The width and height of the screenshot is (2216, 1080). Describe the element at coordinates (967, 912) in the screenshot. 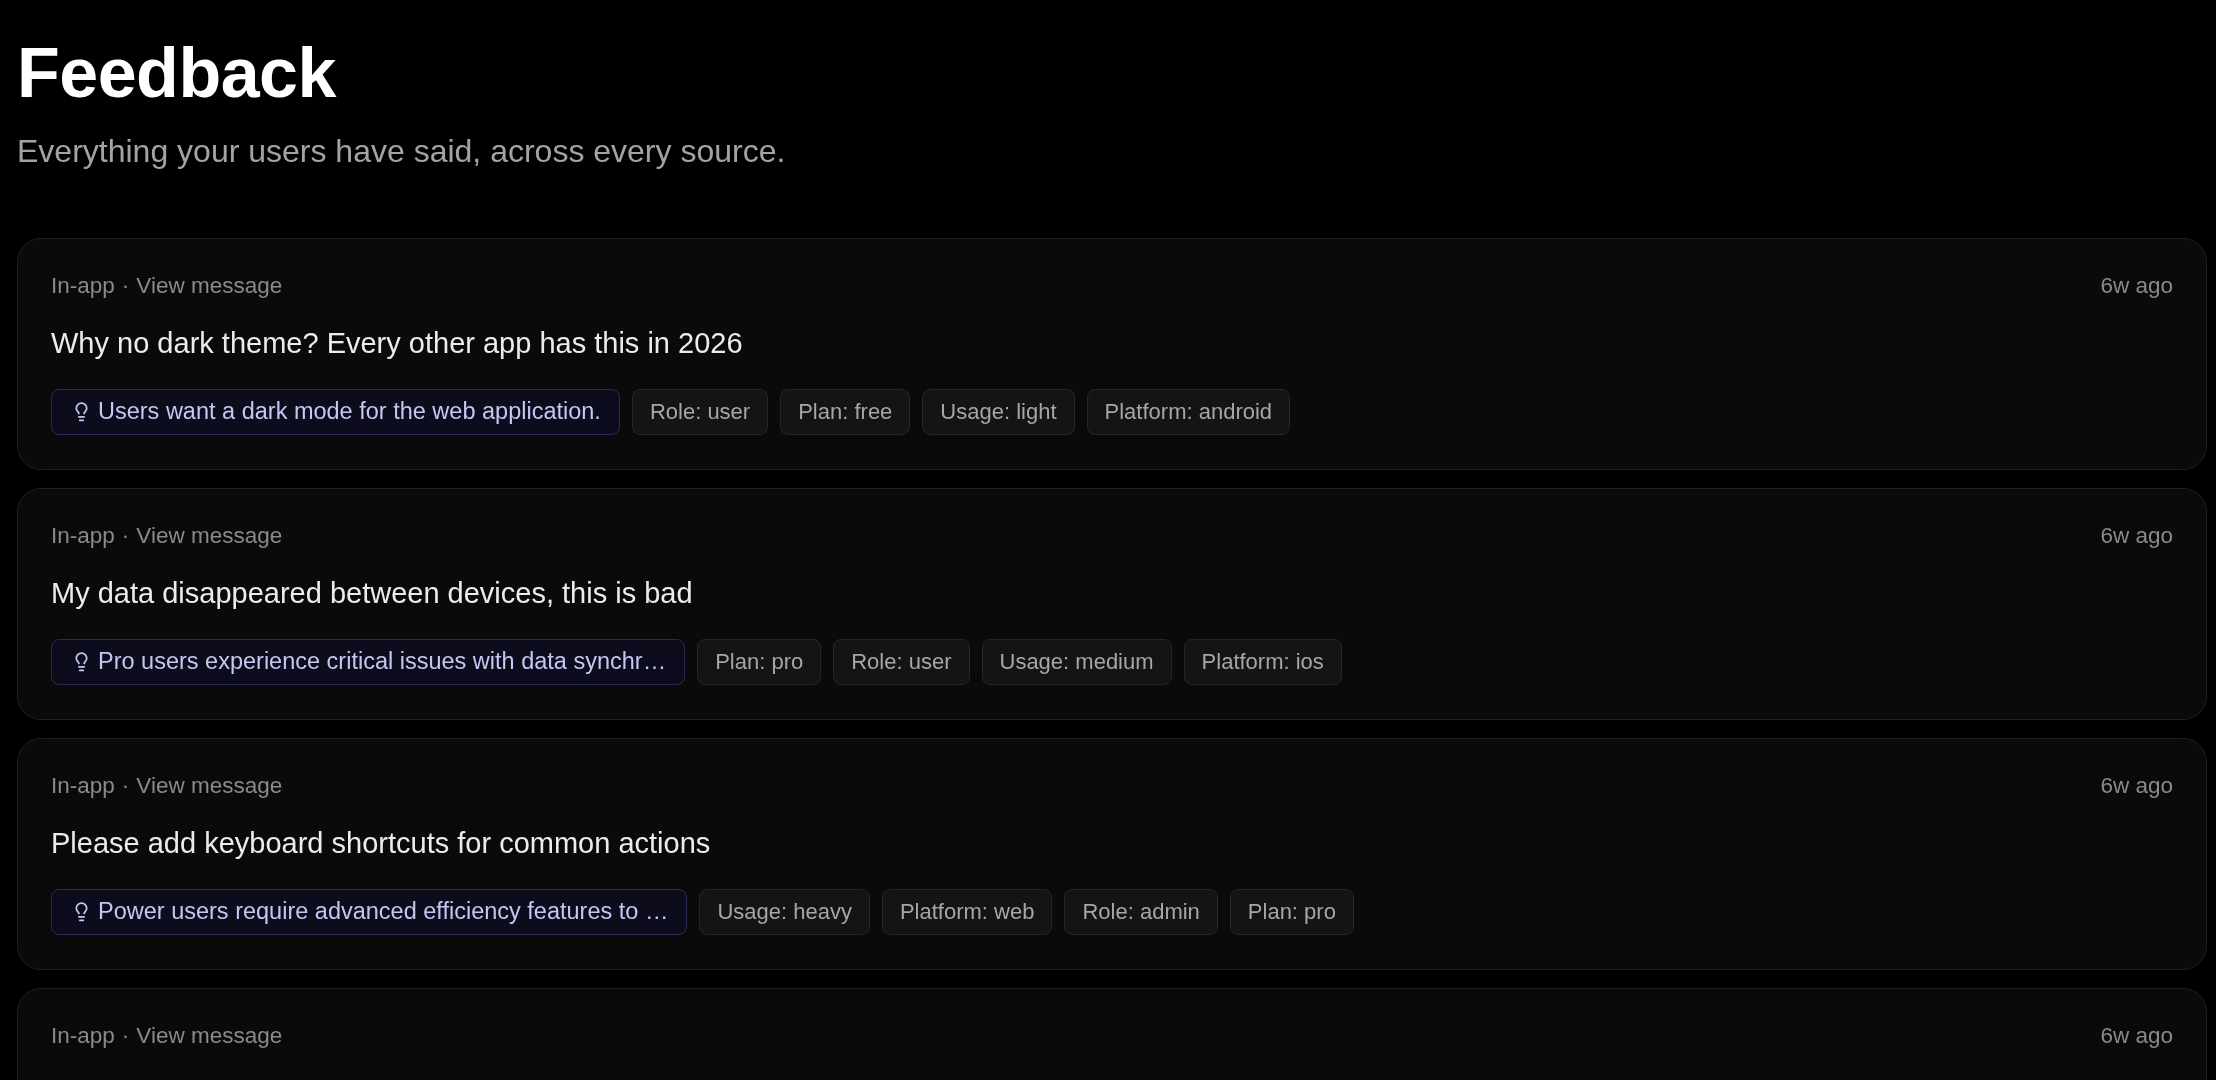

I see `attribute-tag: Platform: web` at that location.